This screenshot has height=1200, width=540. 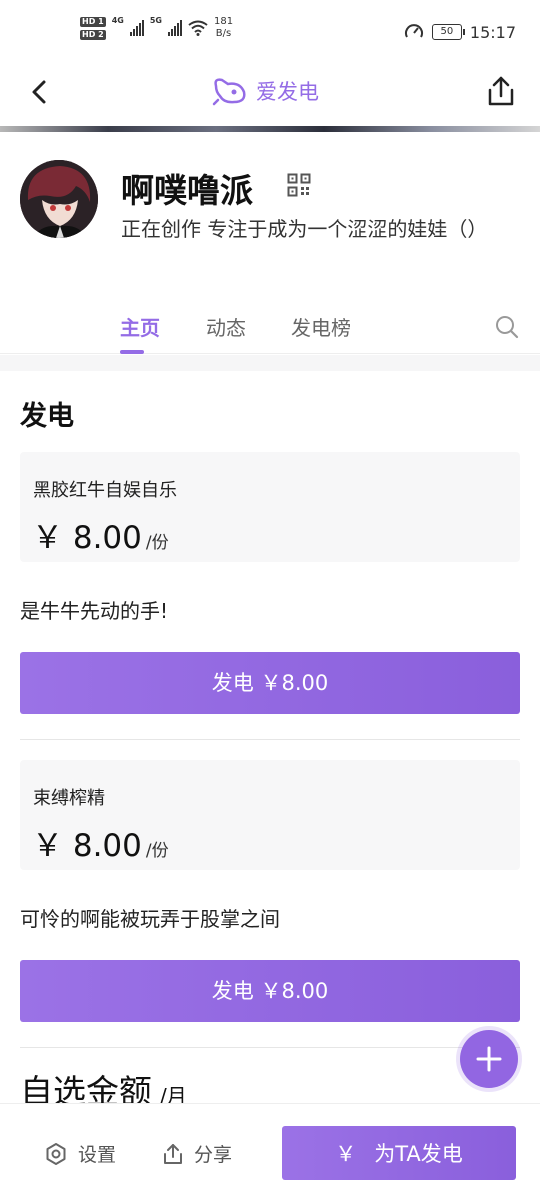 I want to click on wifi-icon, so click(x=198, y=28).